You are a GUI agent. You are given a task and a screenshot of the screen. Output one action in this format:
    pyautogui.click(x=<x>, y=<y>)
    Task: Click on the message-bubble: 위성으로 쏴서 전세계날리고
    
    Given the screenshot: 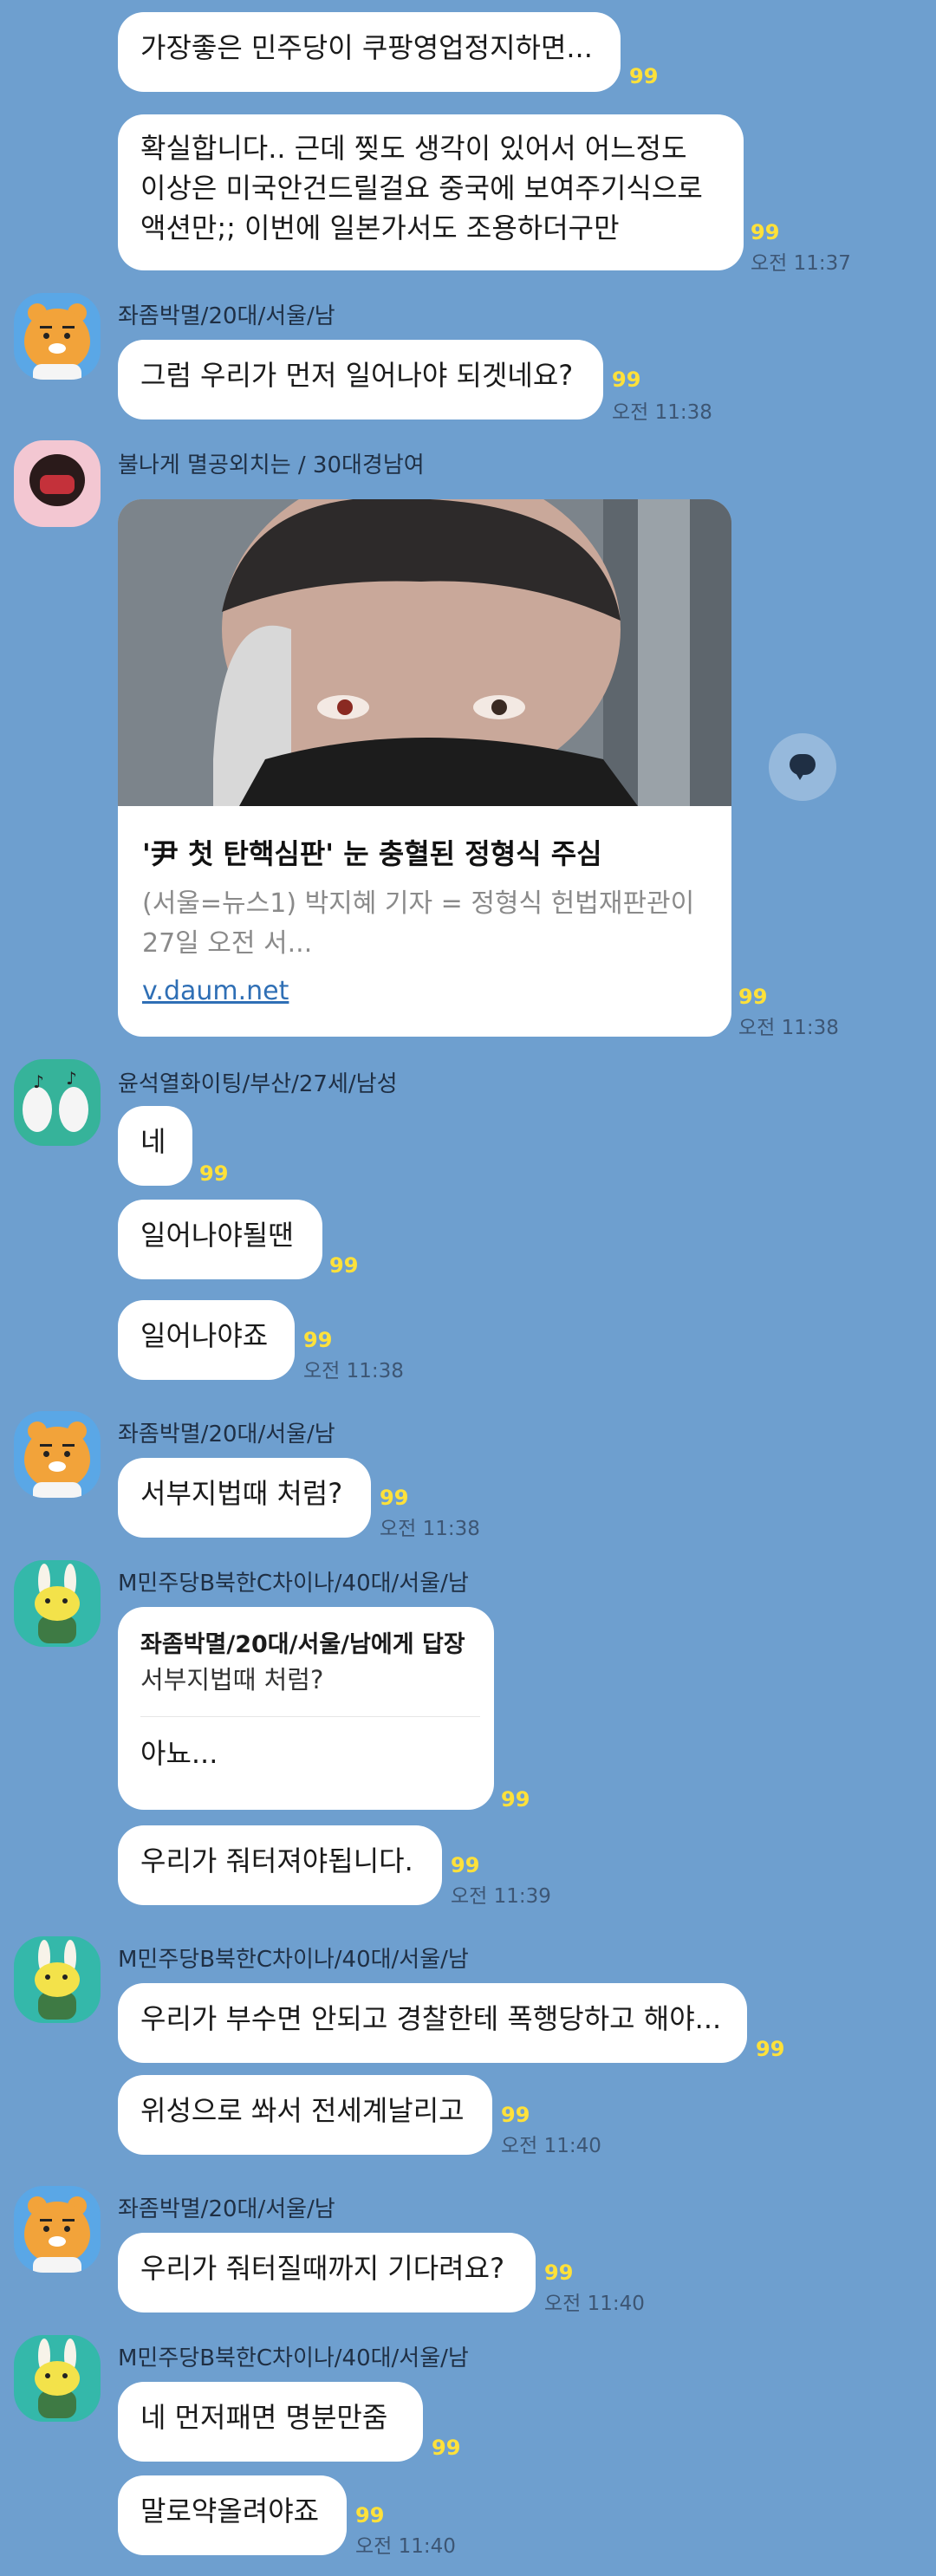 What is the action you would take?
    pyautogui.click(x=305, y=2115)
    